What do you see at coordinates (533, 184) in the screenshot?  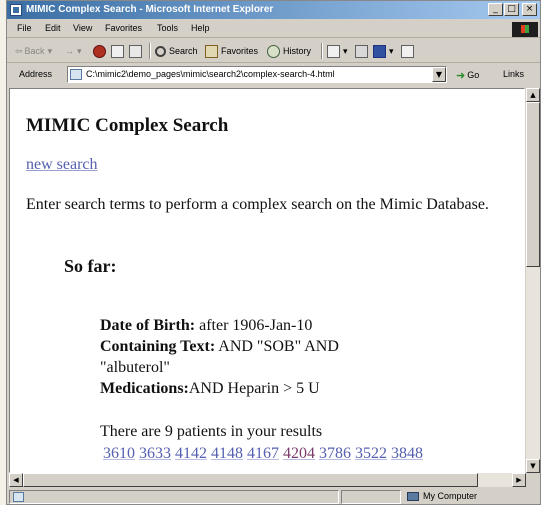 I see `vertical-scroll-thumb` at bounding box center [533, 184].